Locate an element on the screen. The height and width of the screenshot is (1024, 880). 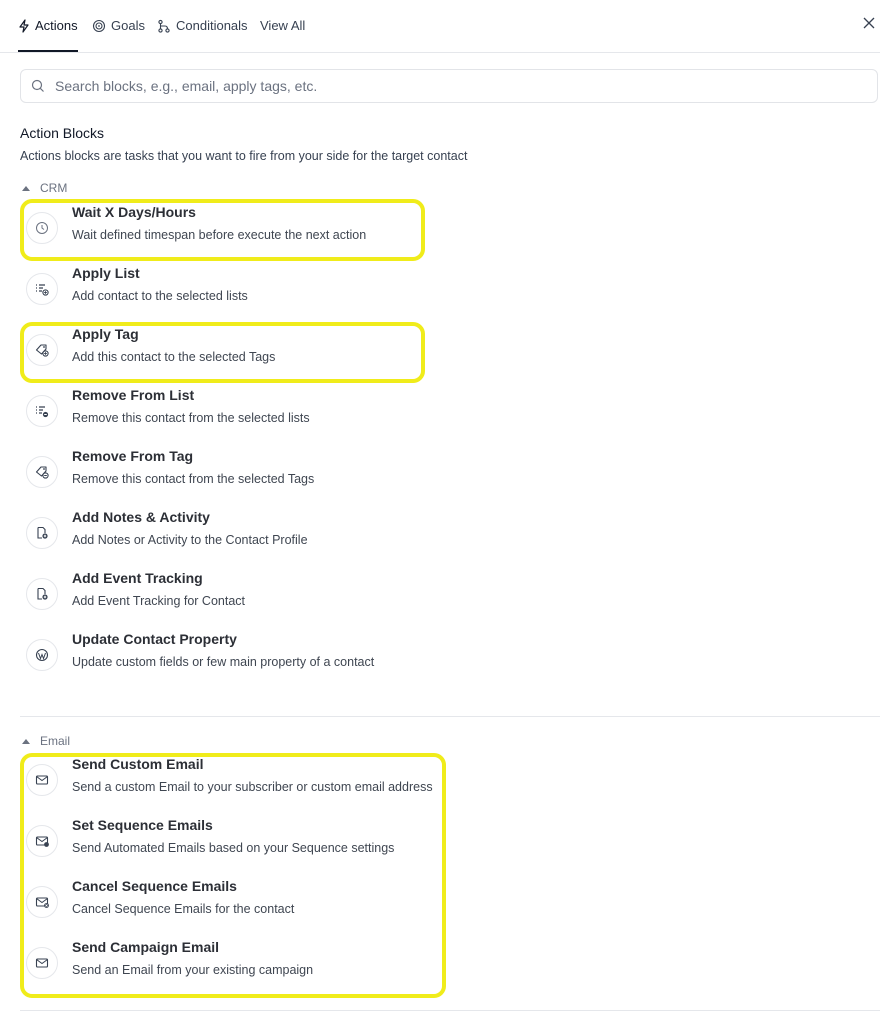
tab-actions-label: Actions is located at coordinates (56, 25).